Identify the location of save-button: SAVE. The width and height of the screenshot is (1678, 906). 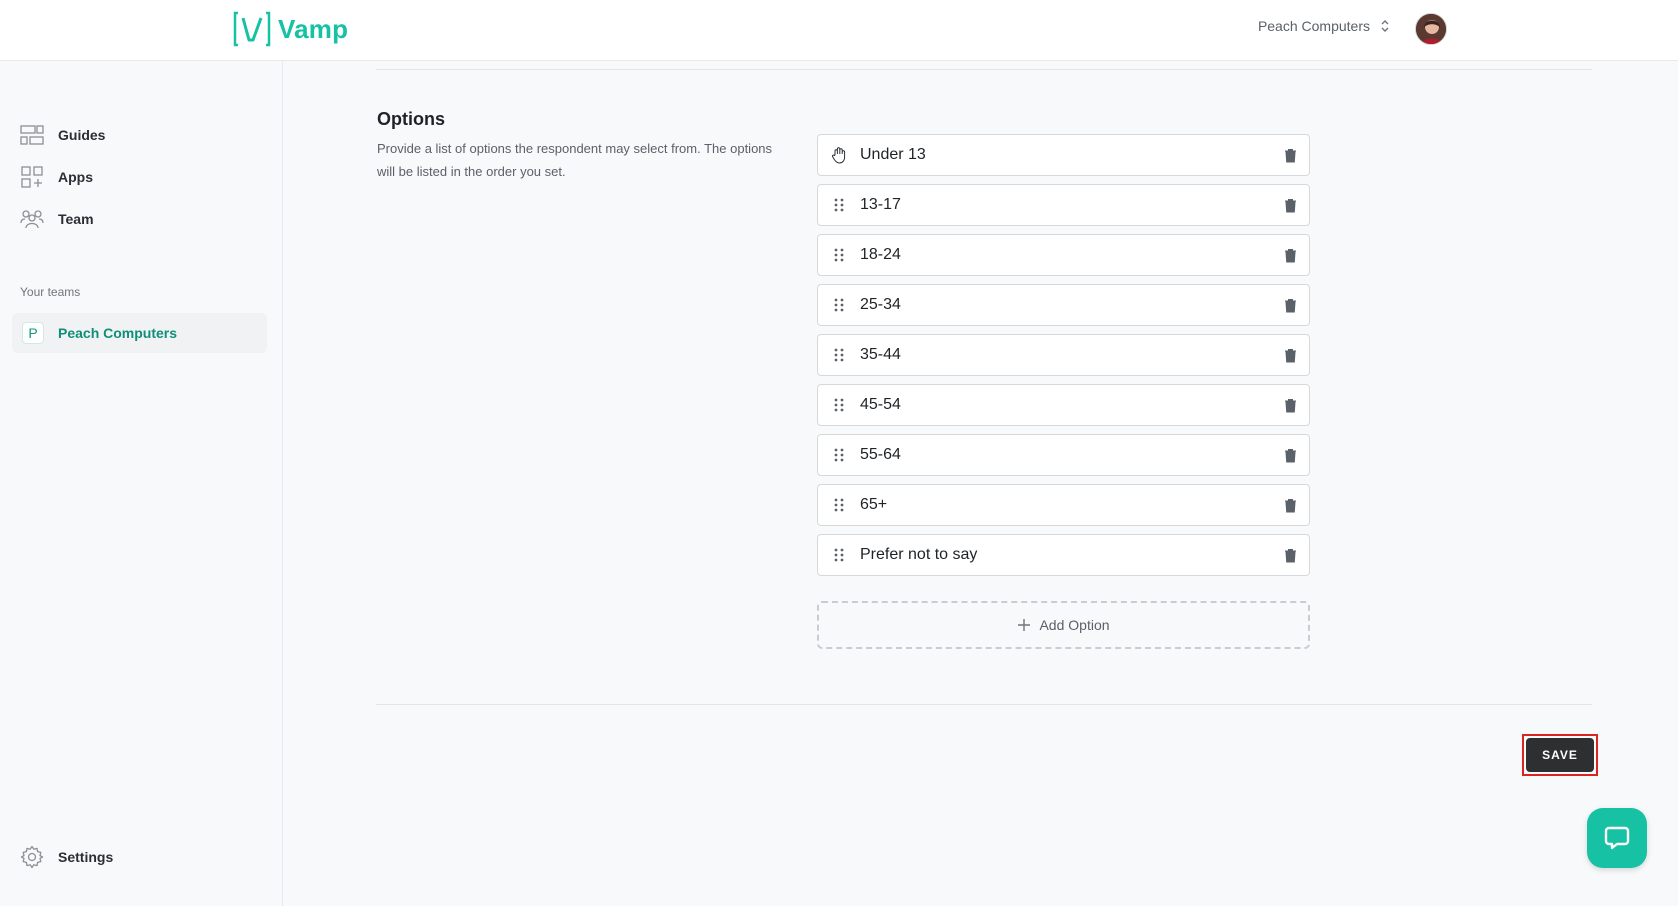
(1560, 755).